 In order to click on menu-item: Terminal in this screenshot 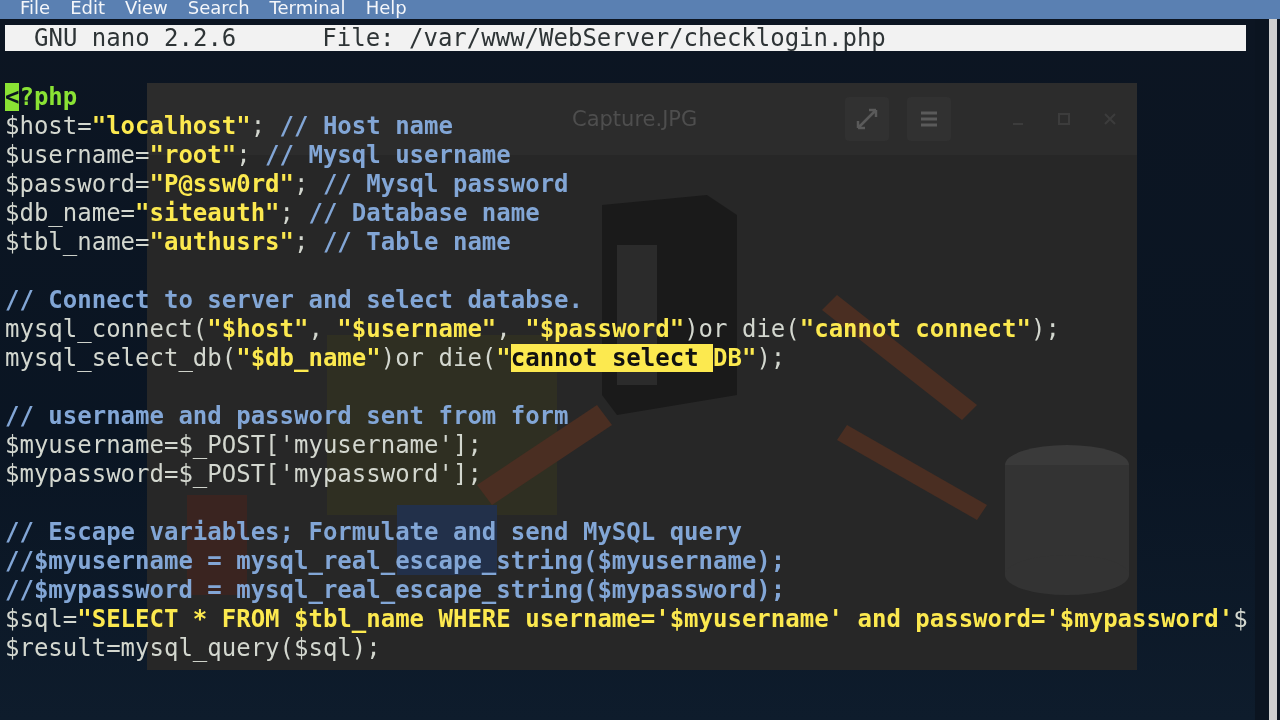, I will do `click(307, 9)`.